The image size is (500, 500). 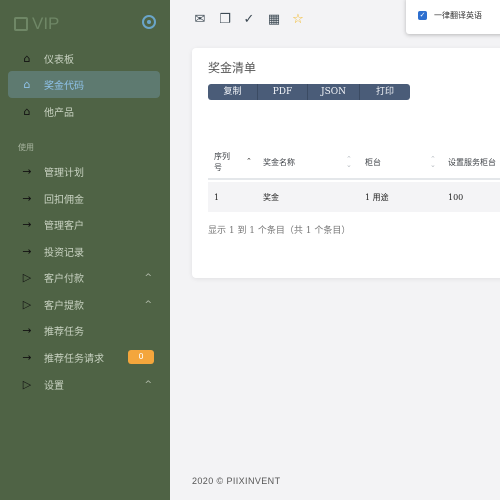 I want to click on column-header-counter: 柜台, so click(x=373, y=162).